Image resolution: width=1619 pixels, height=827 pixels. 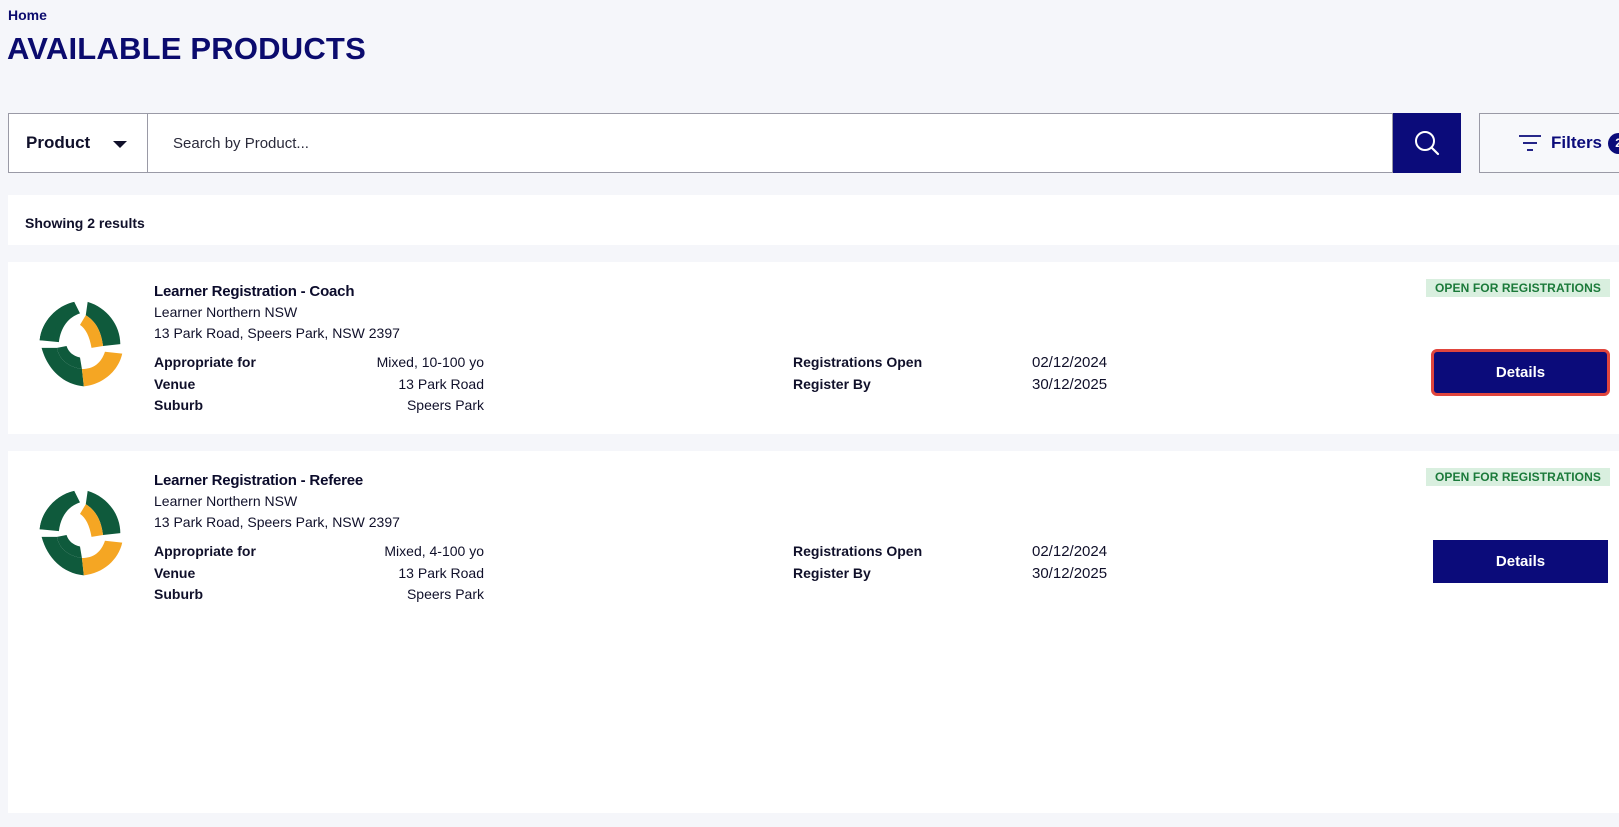 I want to click on search-icon, so click(x=1427, y=143).